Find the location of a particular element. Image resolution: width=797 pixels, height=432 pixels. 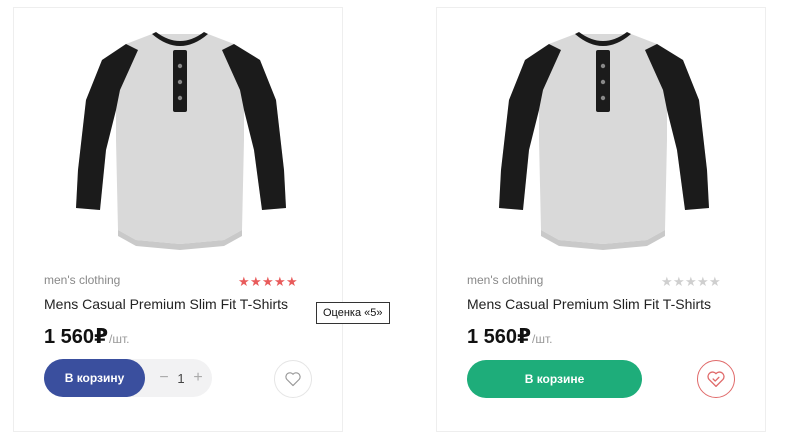

add-to-cart-button: В корзину is located at coordinates (94, 378).